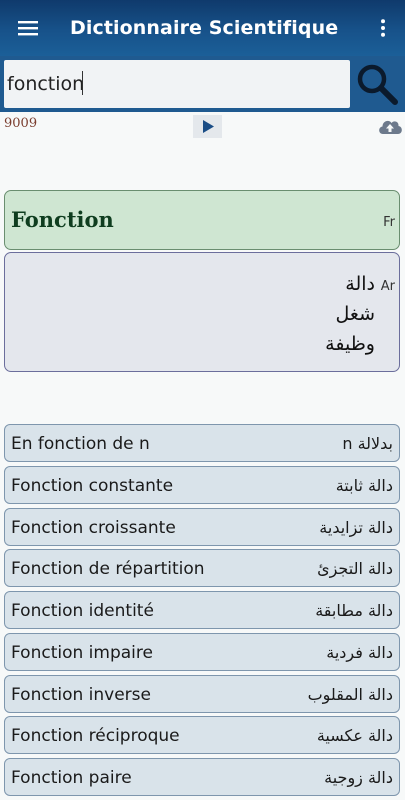  What do you see at coordinates (354, 610) in the screenshot?
I see `term-arabic: دالة مطابقة` at bounding box center [354, 610].